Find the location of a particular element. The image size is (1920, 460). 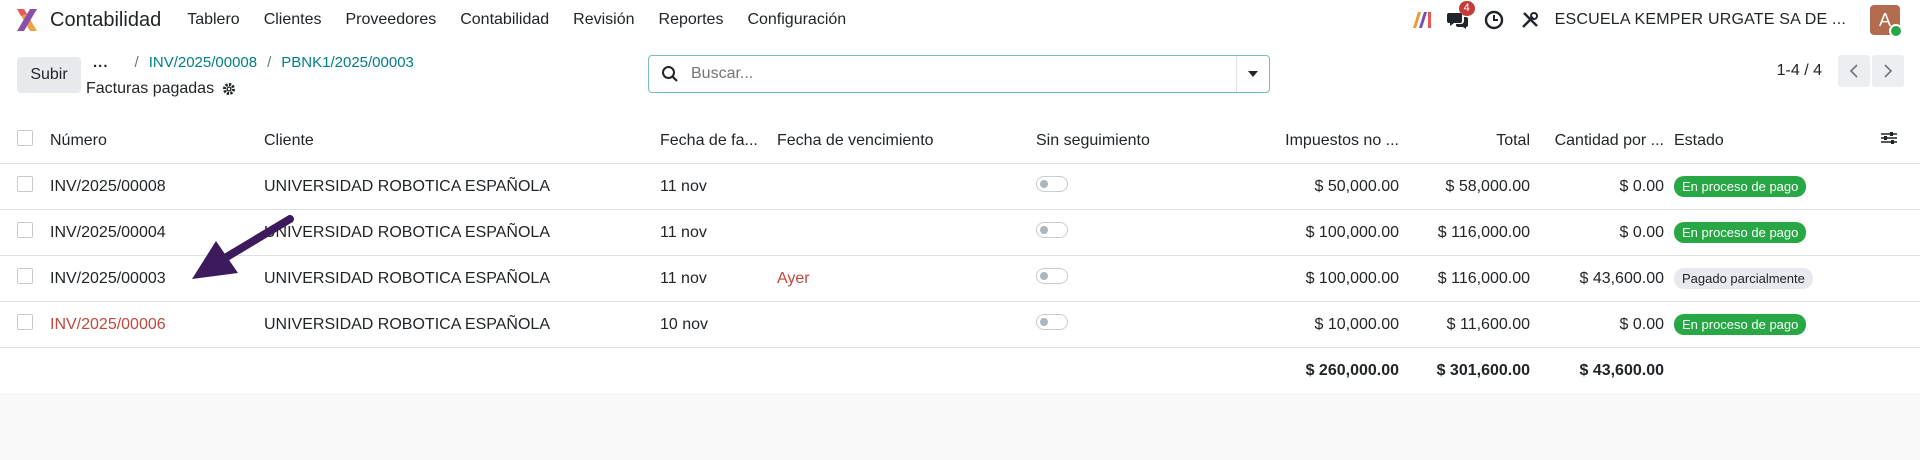

totals-end is located at coordinates (1792, 371).